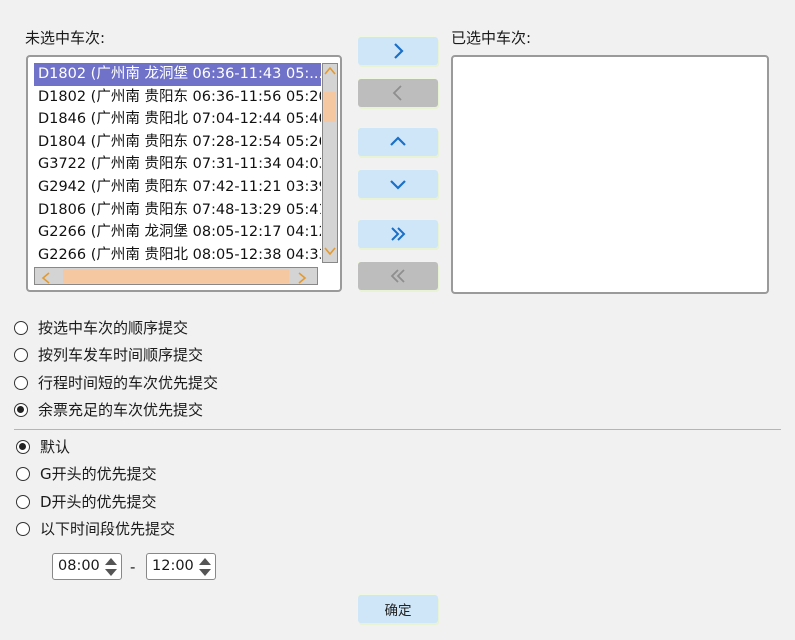  What do you see at coordinates (46, 279) in the screenshot?
I see `scroll-left-arrow-icon` at bounding box center [46, 279].